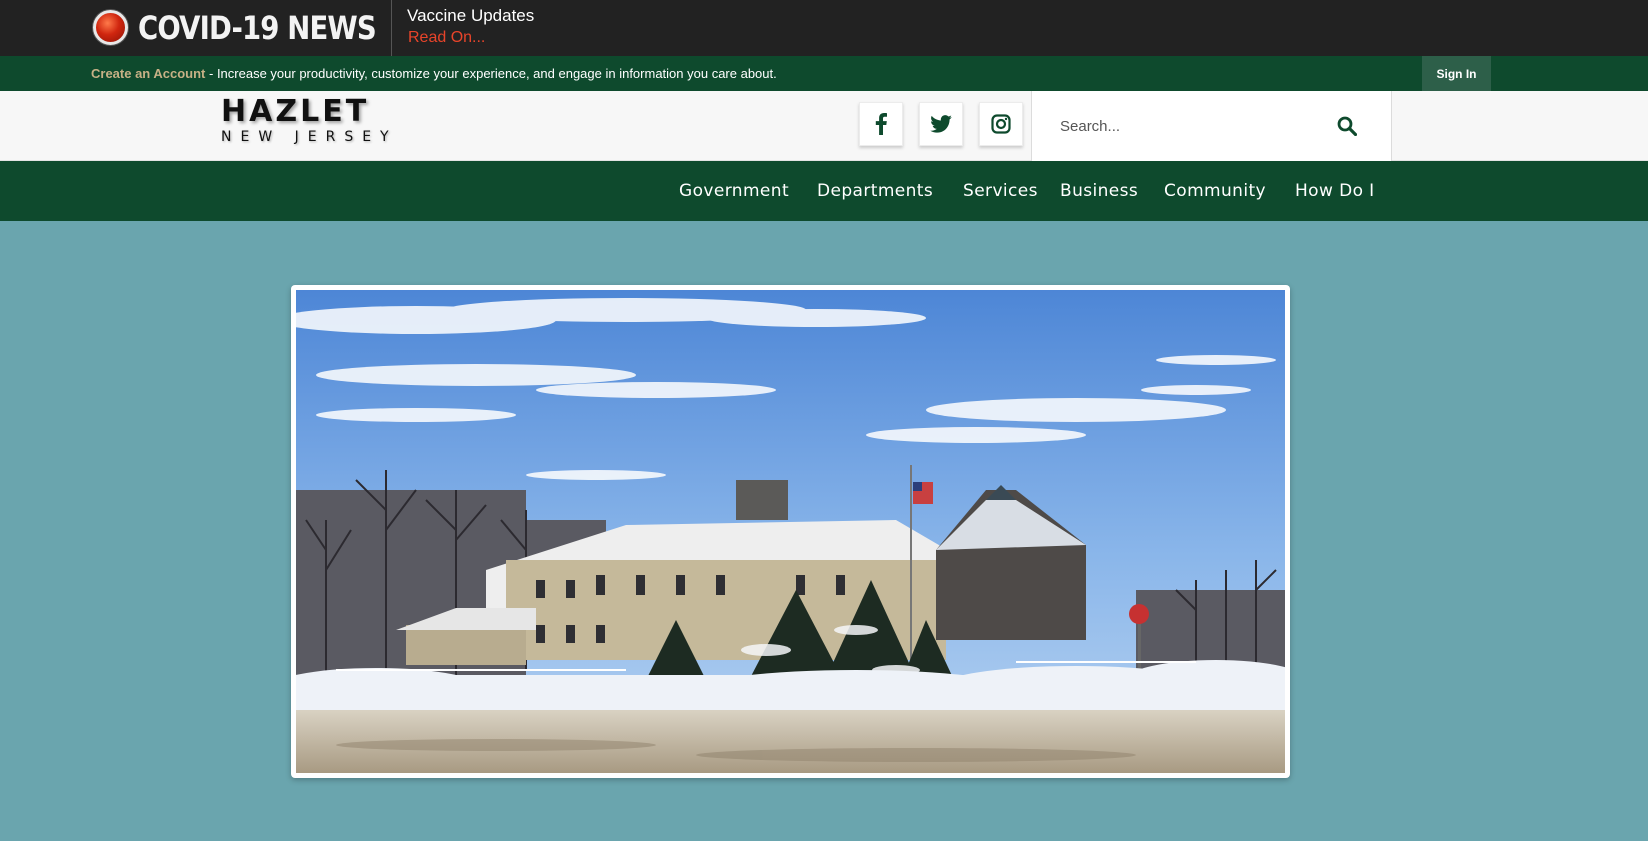 The image size is (1648, 841). What do you see at coordinates (110, 27) in the screenshot?
I see `alert-dot-icon` at bounding box center [110, 27].